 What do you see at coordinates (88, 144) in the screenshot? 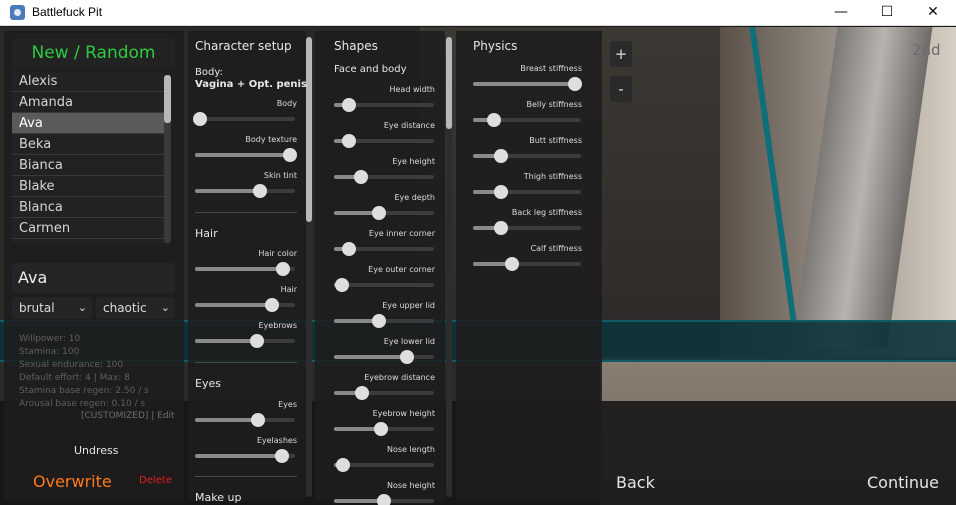
I see `character-list-item: Beka` at bounding box center [88, 144].